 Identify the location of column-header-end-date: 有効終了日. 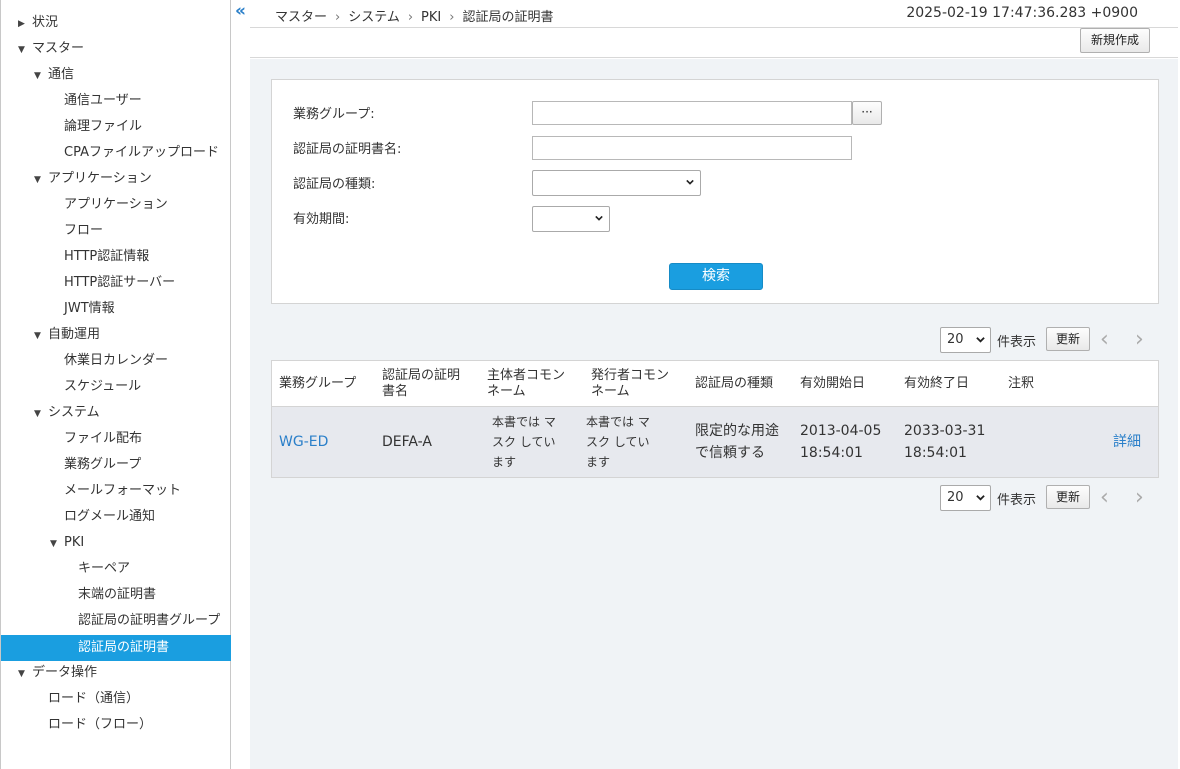
(954, 383).